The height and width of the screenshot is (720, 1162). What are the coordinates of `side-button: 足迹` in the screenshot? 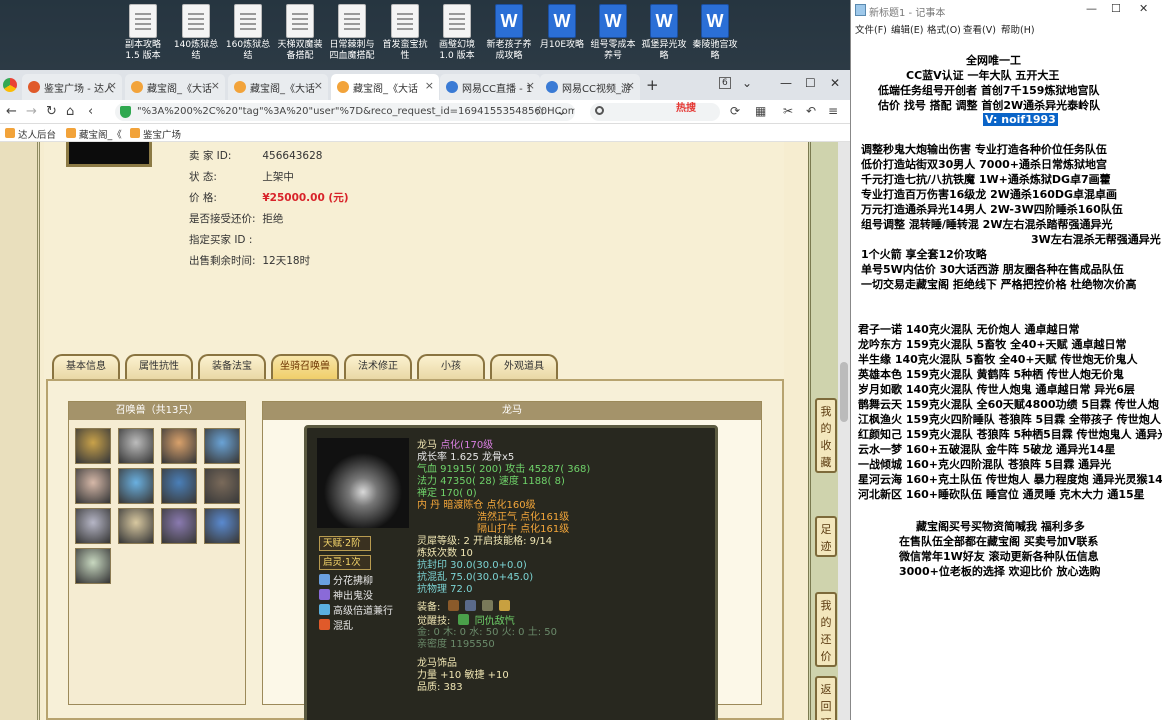 It's located at (826, 536).